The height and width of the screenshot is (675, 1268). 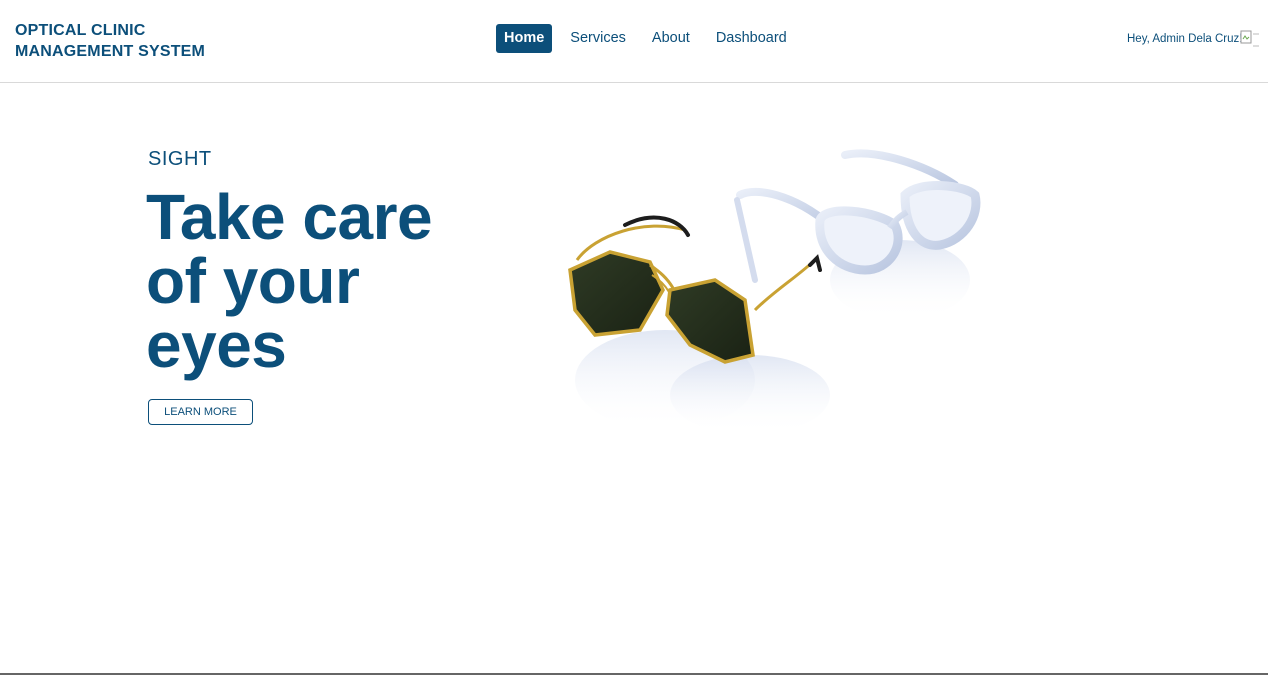 What do you see at coordinates (80, 30) in the screenshot?
I see `brand-line-1: OPTICAL CLINIC` at bounding box center [80, 30].